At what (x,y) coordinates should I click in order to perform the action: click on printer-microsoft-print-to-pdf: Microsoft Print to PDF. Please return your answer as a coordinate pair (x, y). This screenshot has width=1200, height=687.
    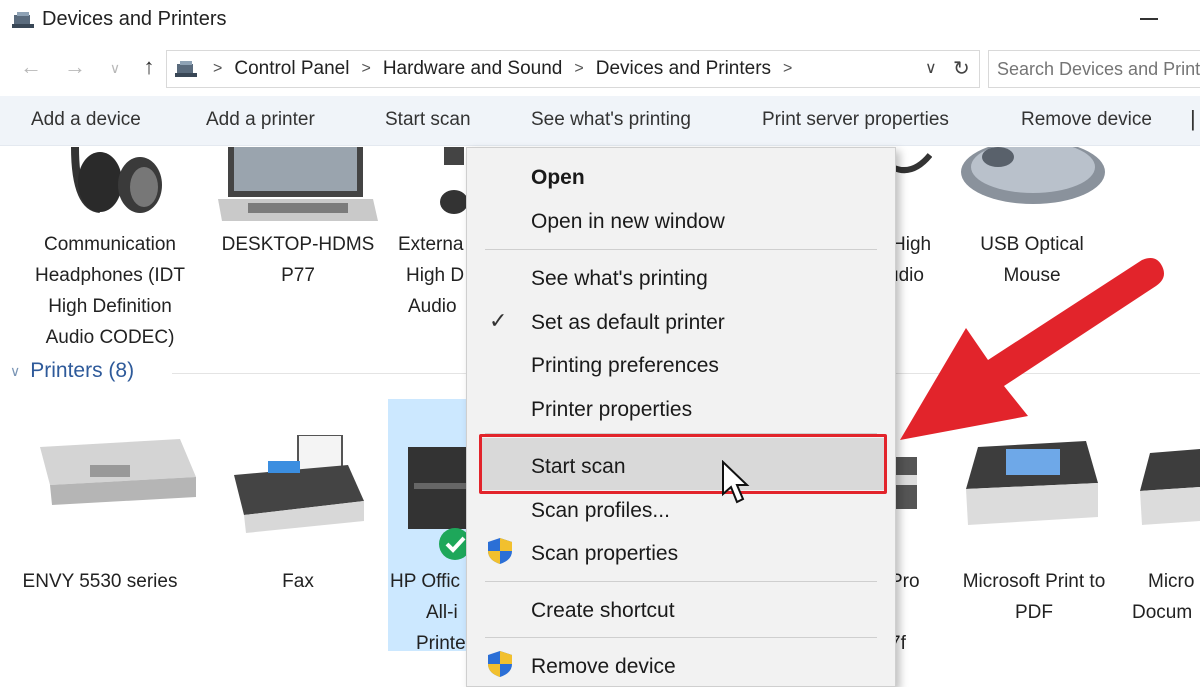
    Looking at the image, I should click on (1034, 597).